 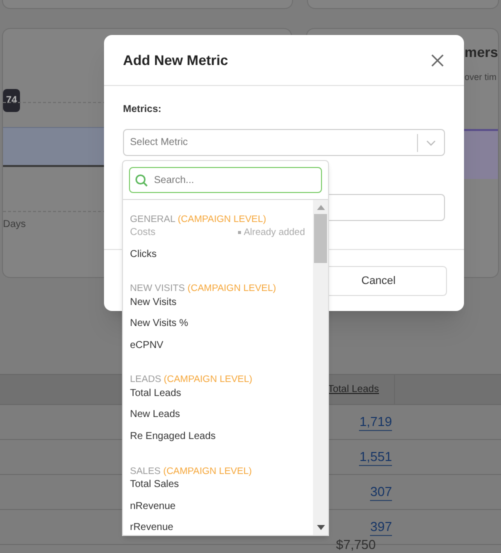 I want to click on close-button, so click(x=437, y=60).